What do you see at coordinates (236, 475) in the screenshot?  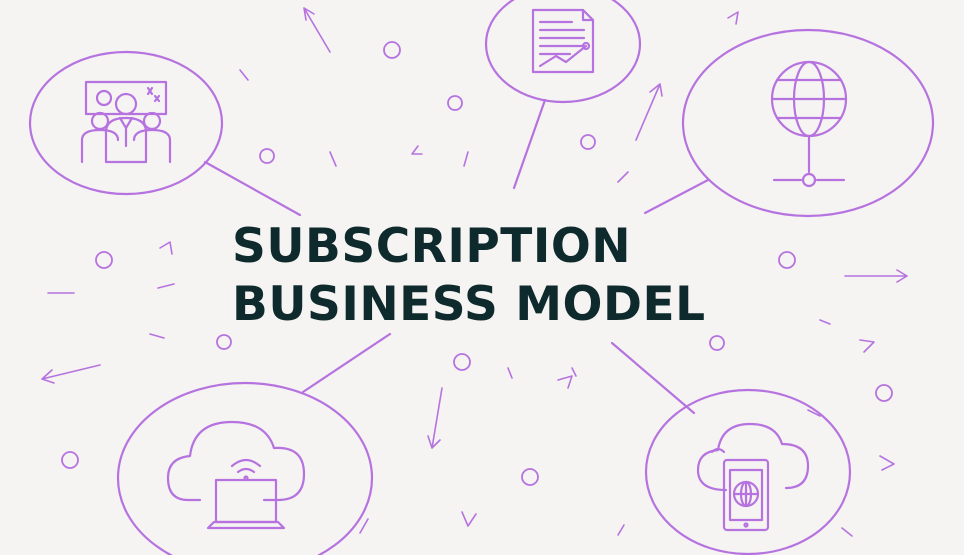 I see `cloud-laptop-wifi-icon` at bounding box center [236, 475].